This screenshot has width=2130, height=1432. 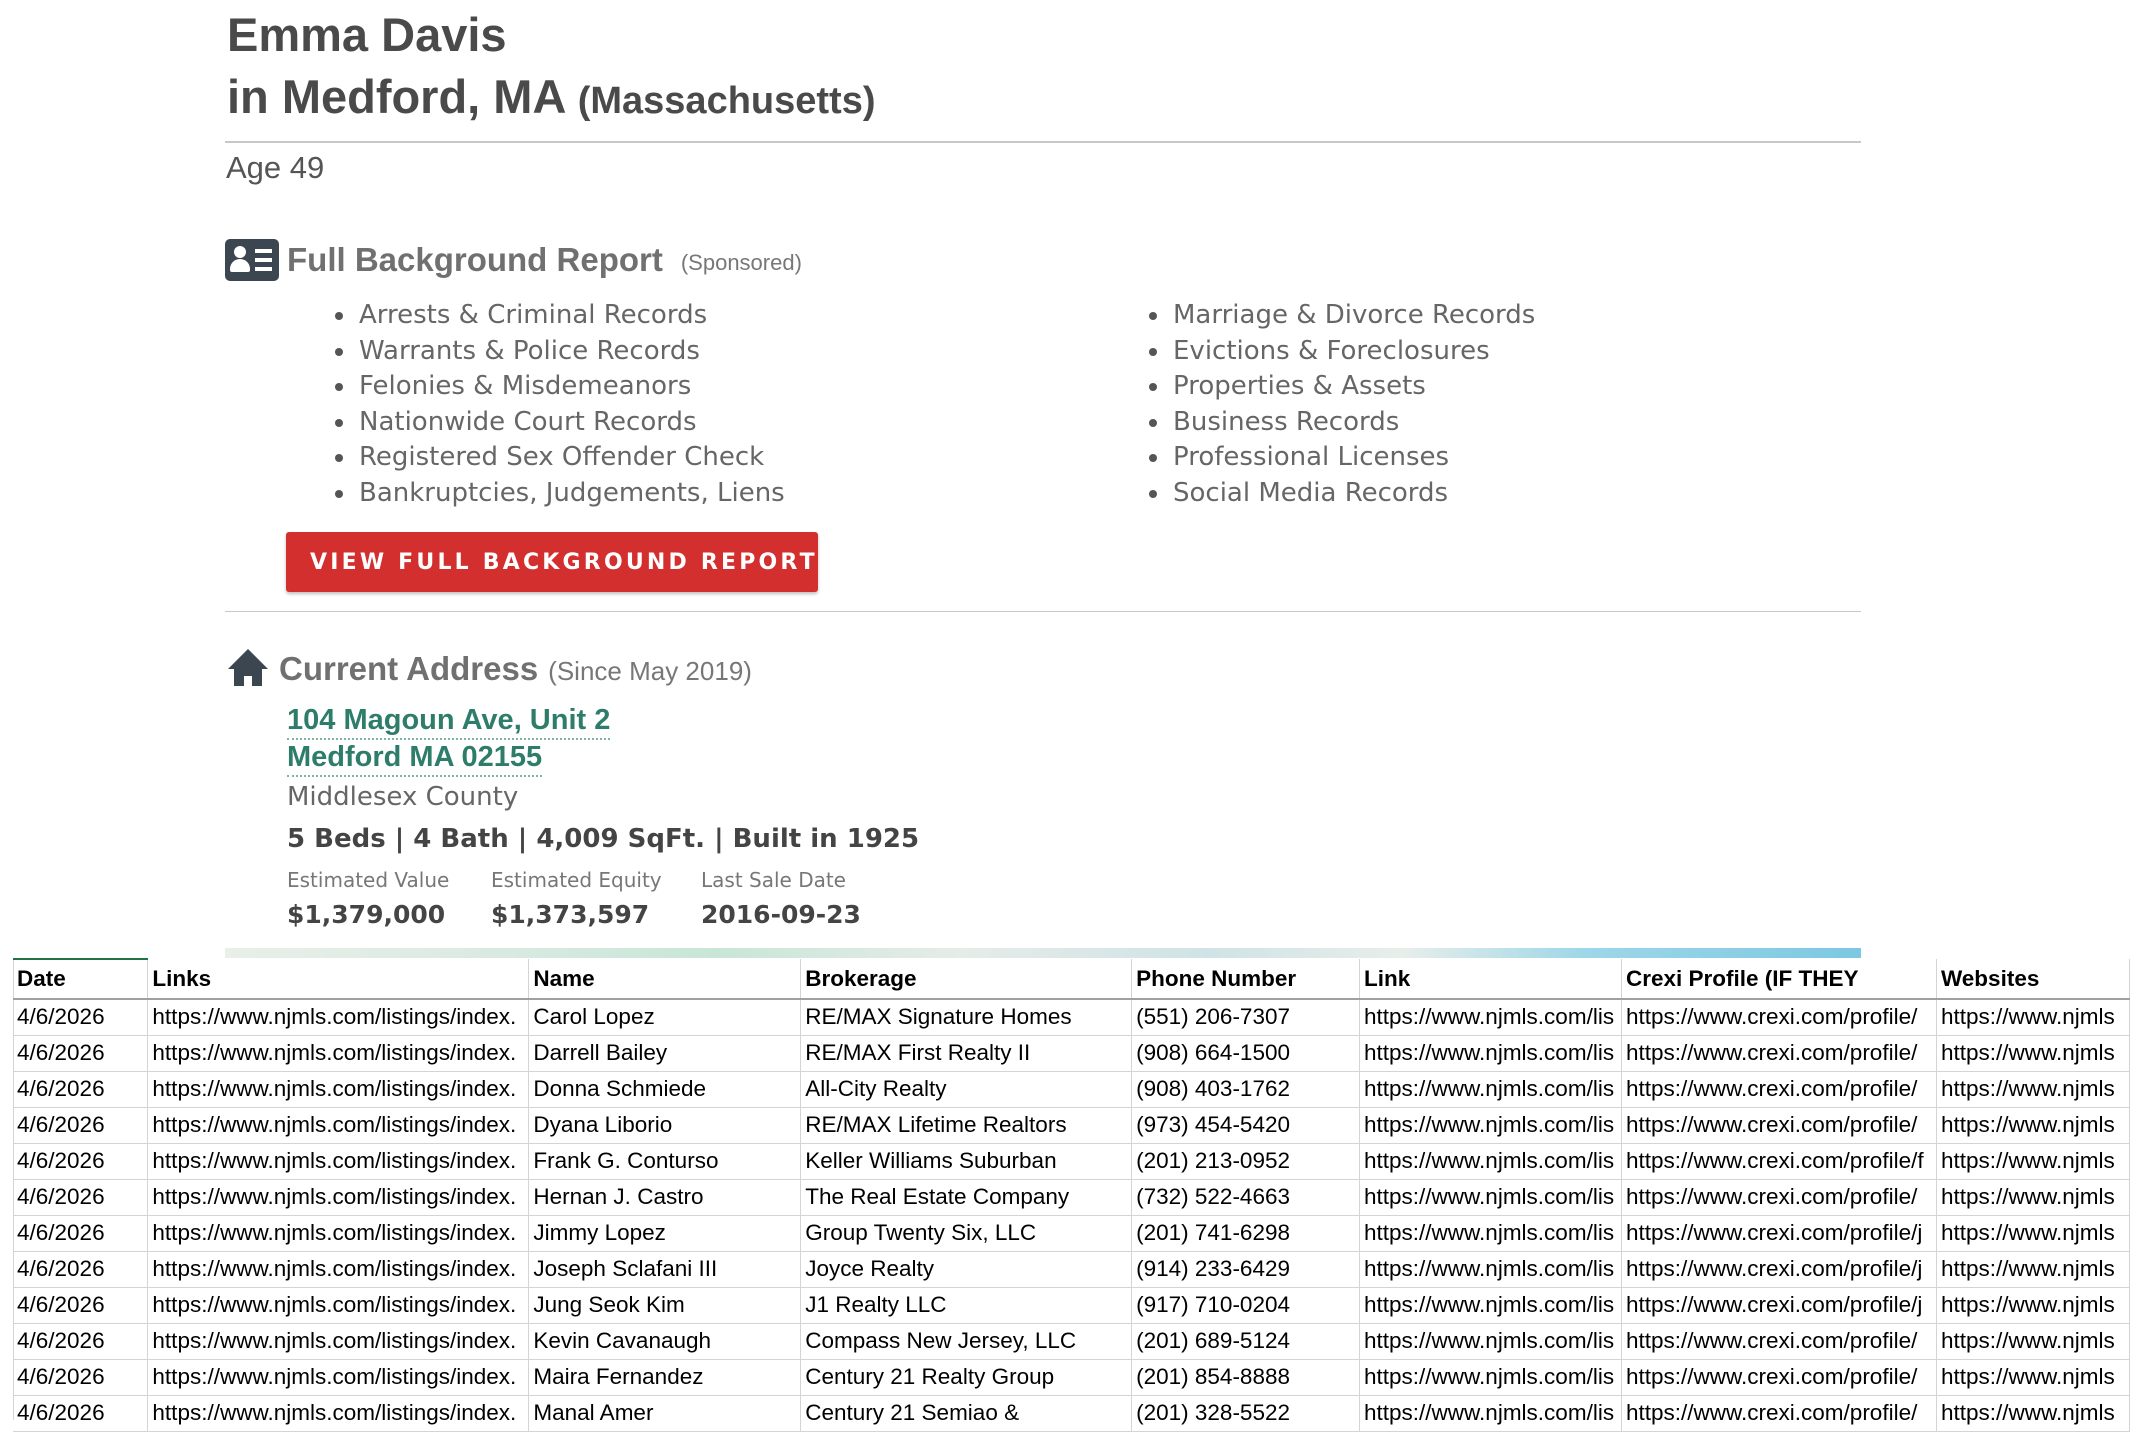 What do you see at coordinates (1246, 1017) in the screenshot?
I see `table-cell: (551) 206-7307` at bounding box center [1246, 1017].